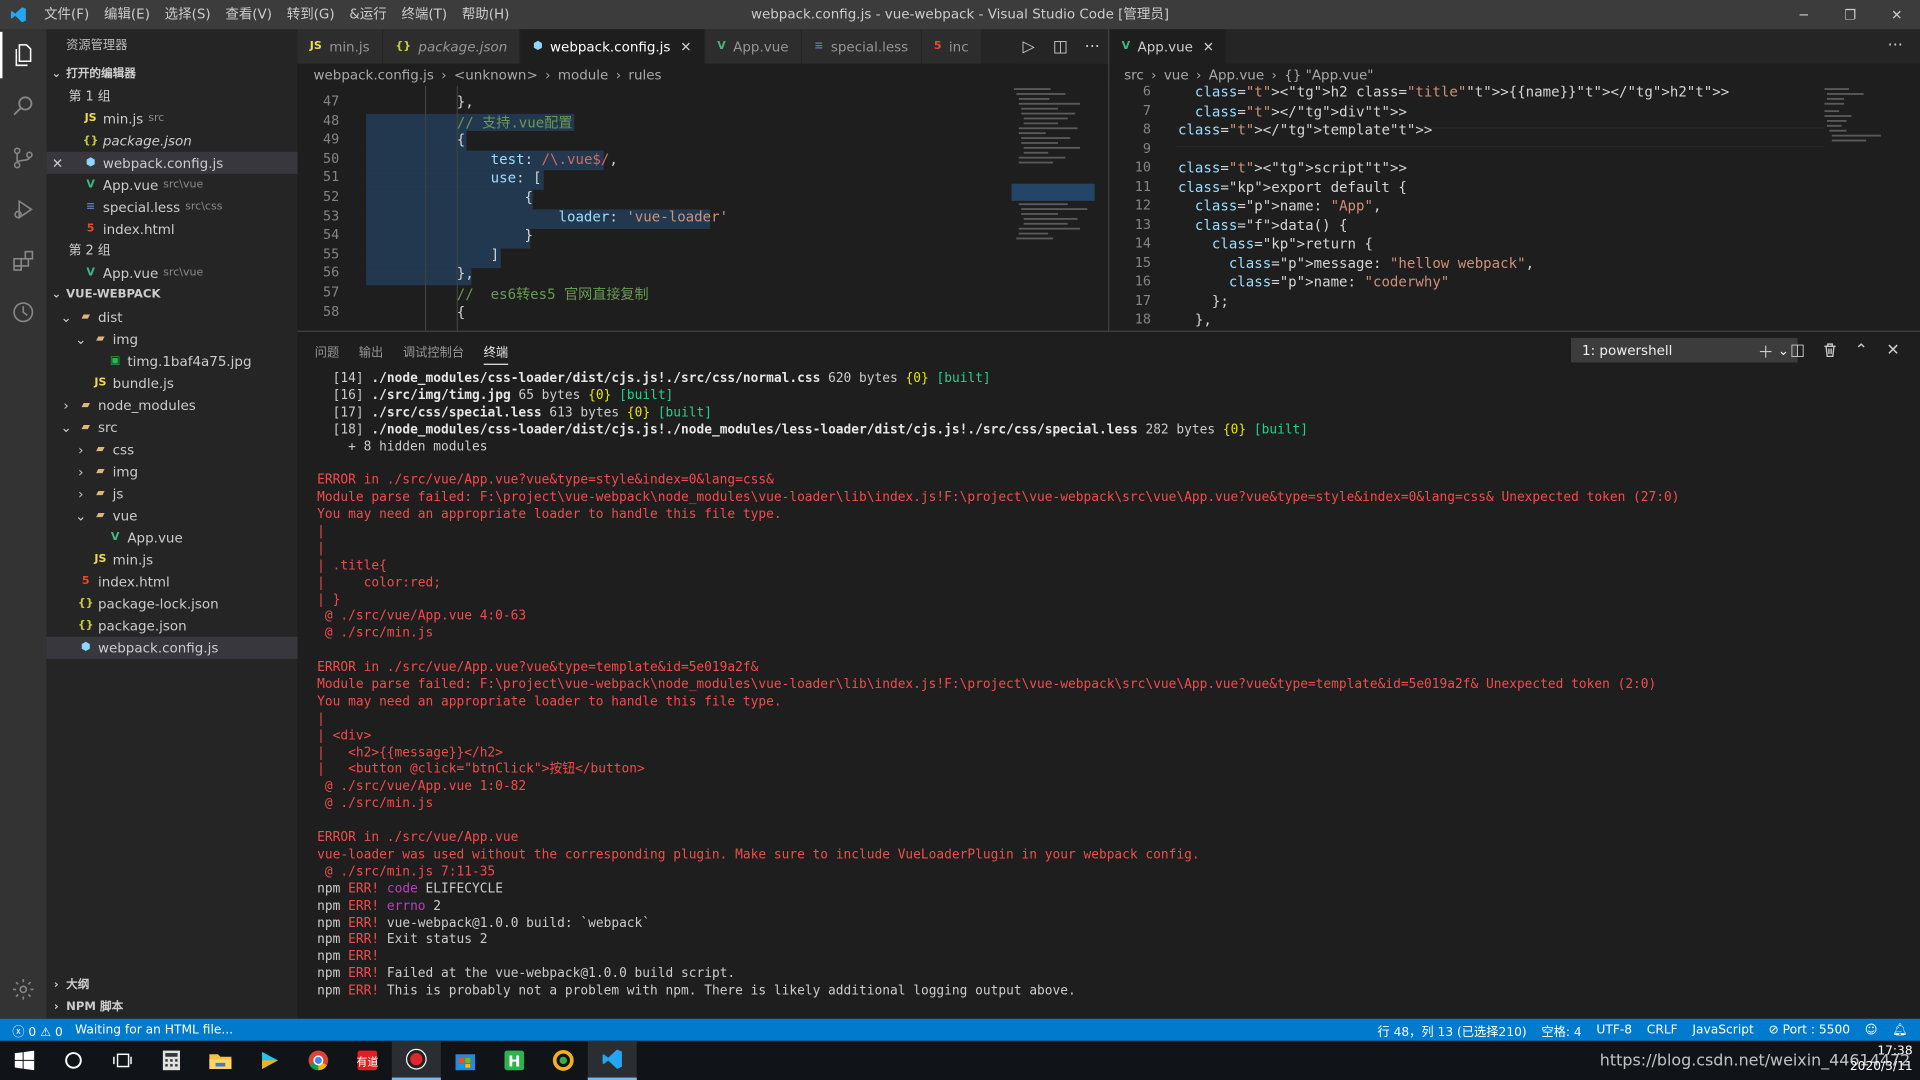 Image resolution: width=1920 pixels, height=1080 pixels. Describe the element at coordinates (172, 339) in the screenshot. I see `tree-item: ⌄ ▰ img` at that location.